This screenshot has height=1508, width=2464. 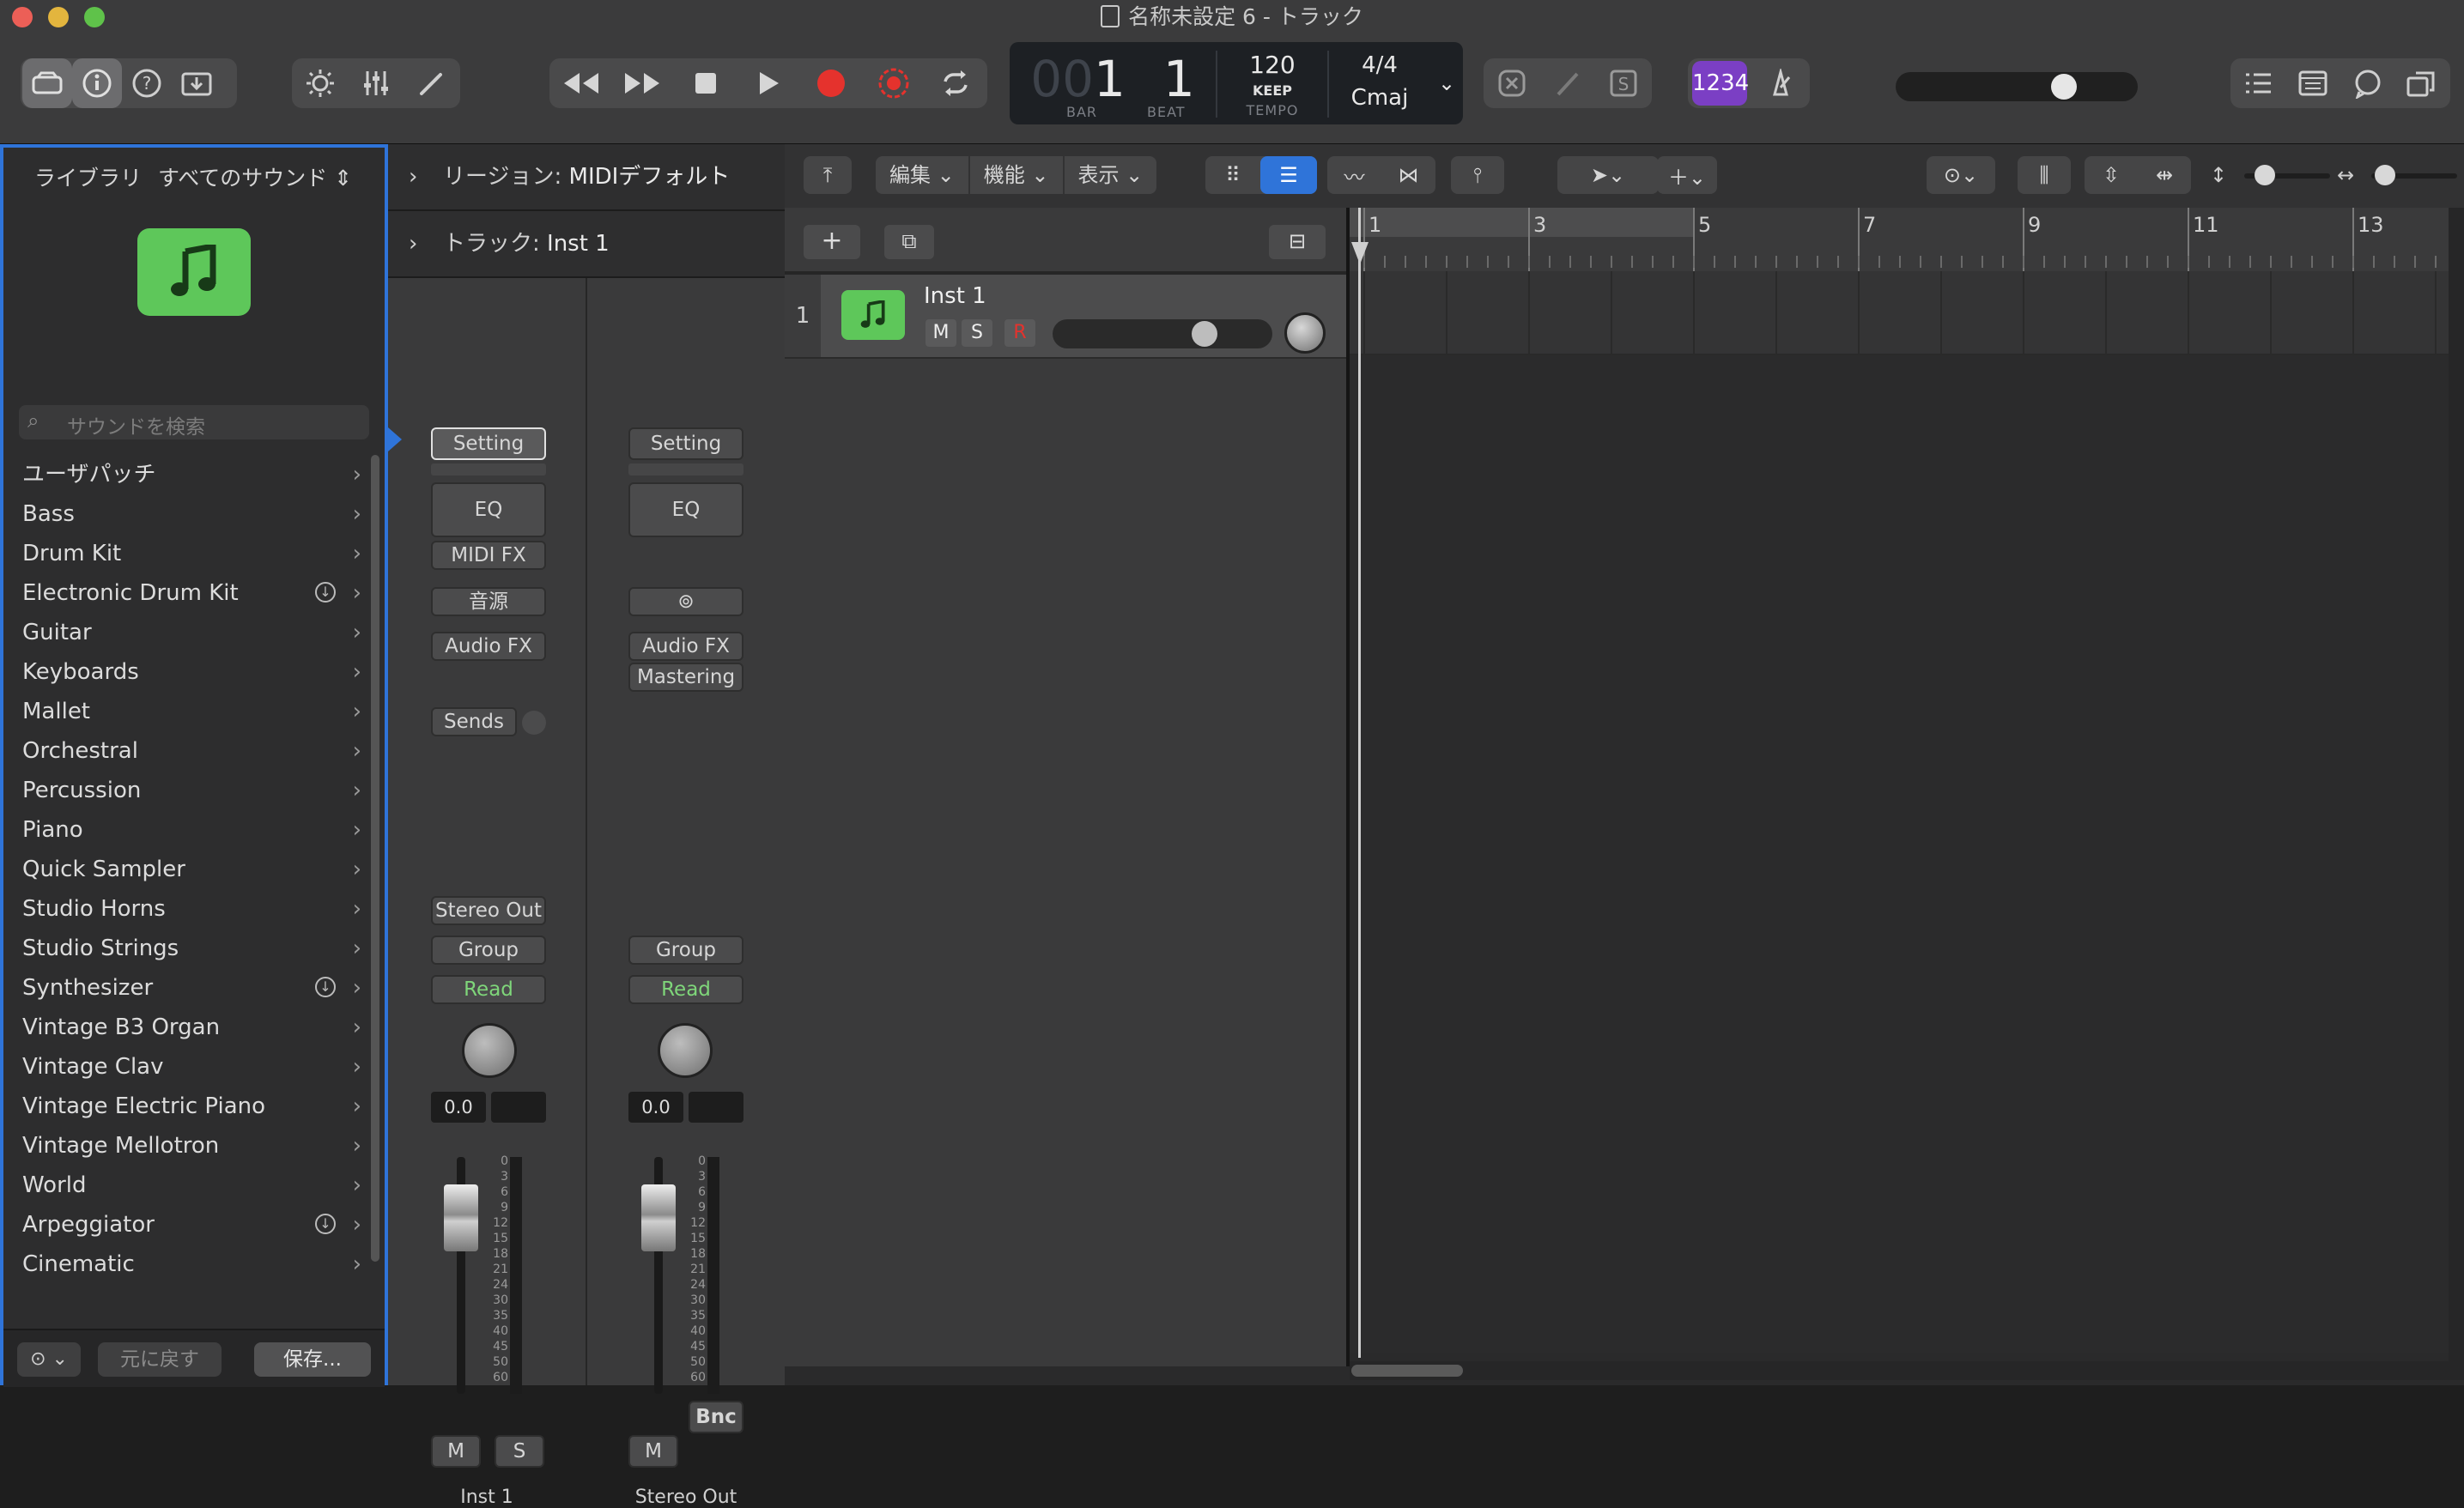 What do you see at coordinates (488, 647) in the screenshot?
I see `strip1-audio-fx-slot: Audio FX` at bounding box center [488, 647].